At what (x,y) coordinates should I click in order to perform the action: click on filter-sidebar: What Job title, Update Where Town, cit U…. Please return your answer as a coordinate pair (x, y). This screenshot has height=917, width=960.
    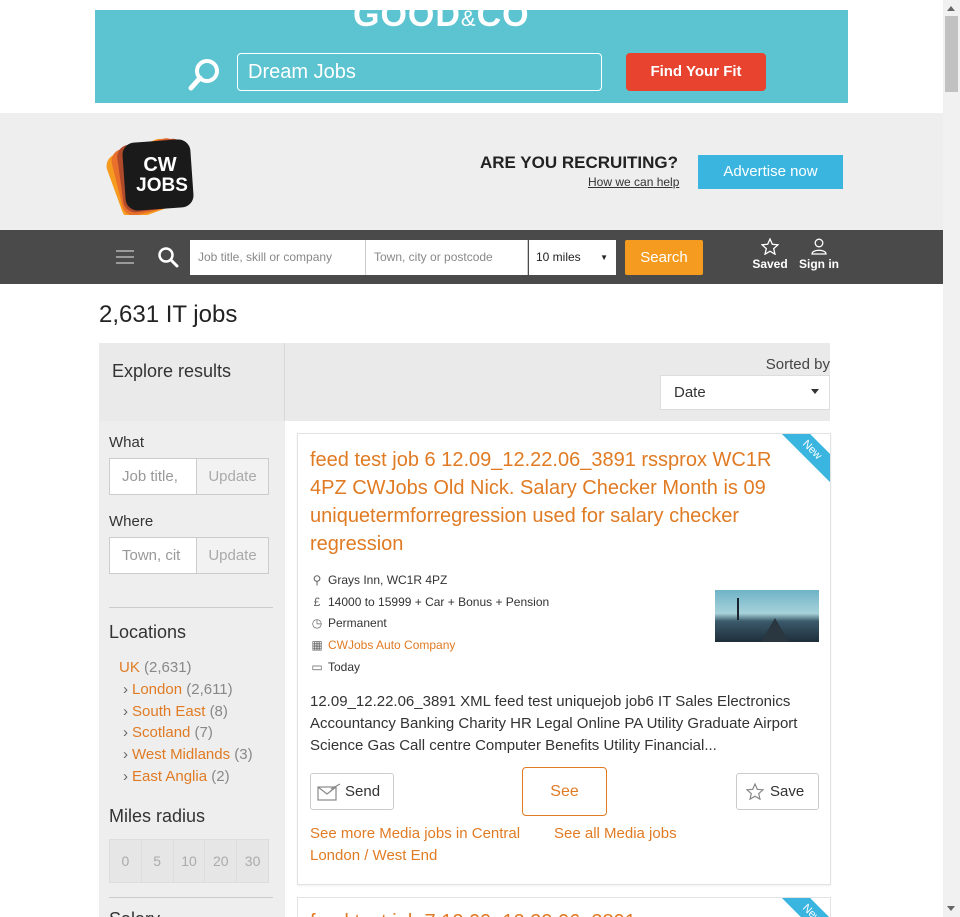
    Looking at the image, I should click on (192, 669).